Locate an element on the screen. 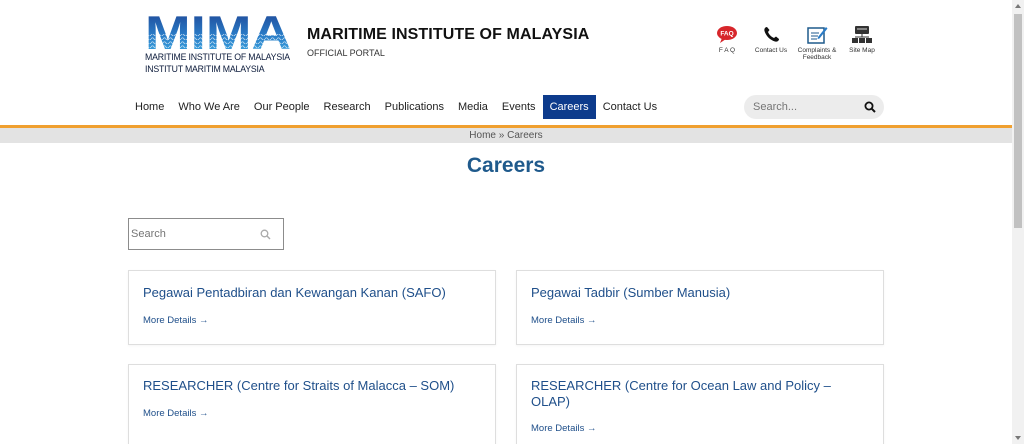 The image size is (1024, 444). sitemap-icon is located at coordinates (862, 34).